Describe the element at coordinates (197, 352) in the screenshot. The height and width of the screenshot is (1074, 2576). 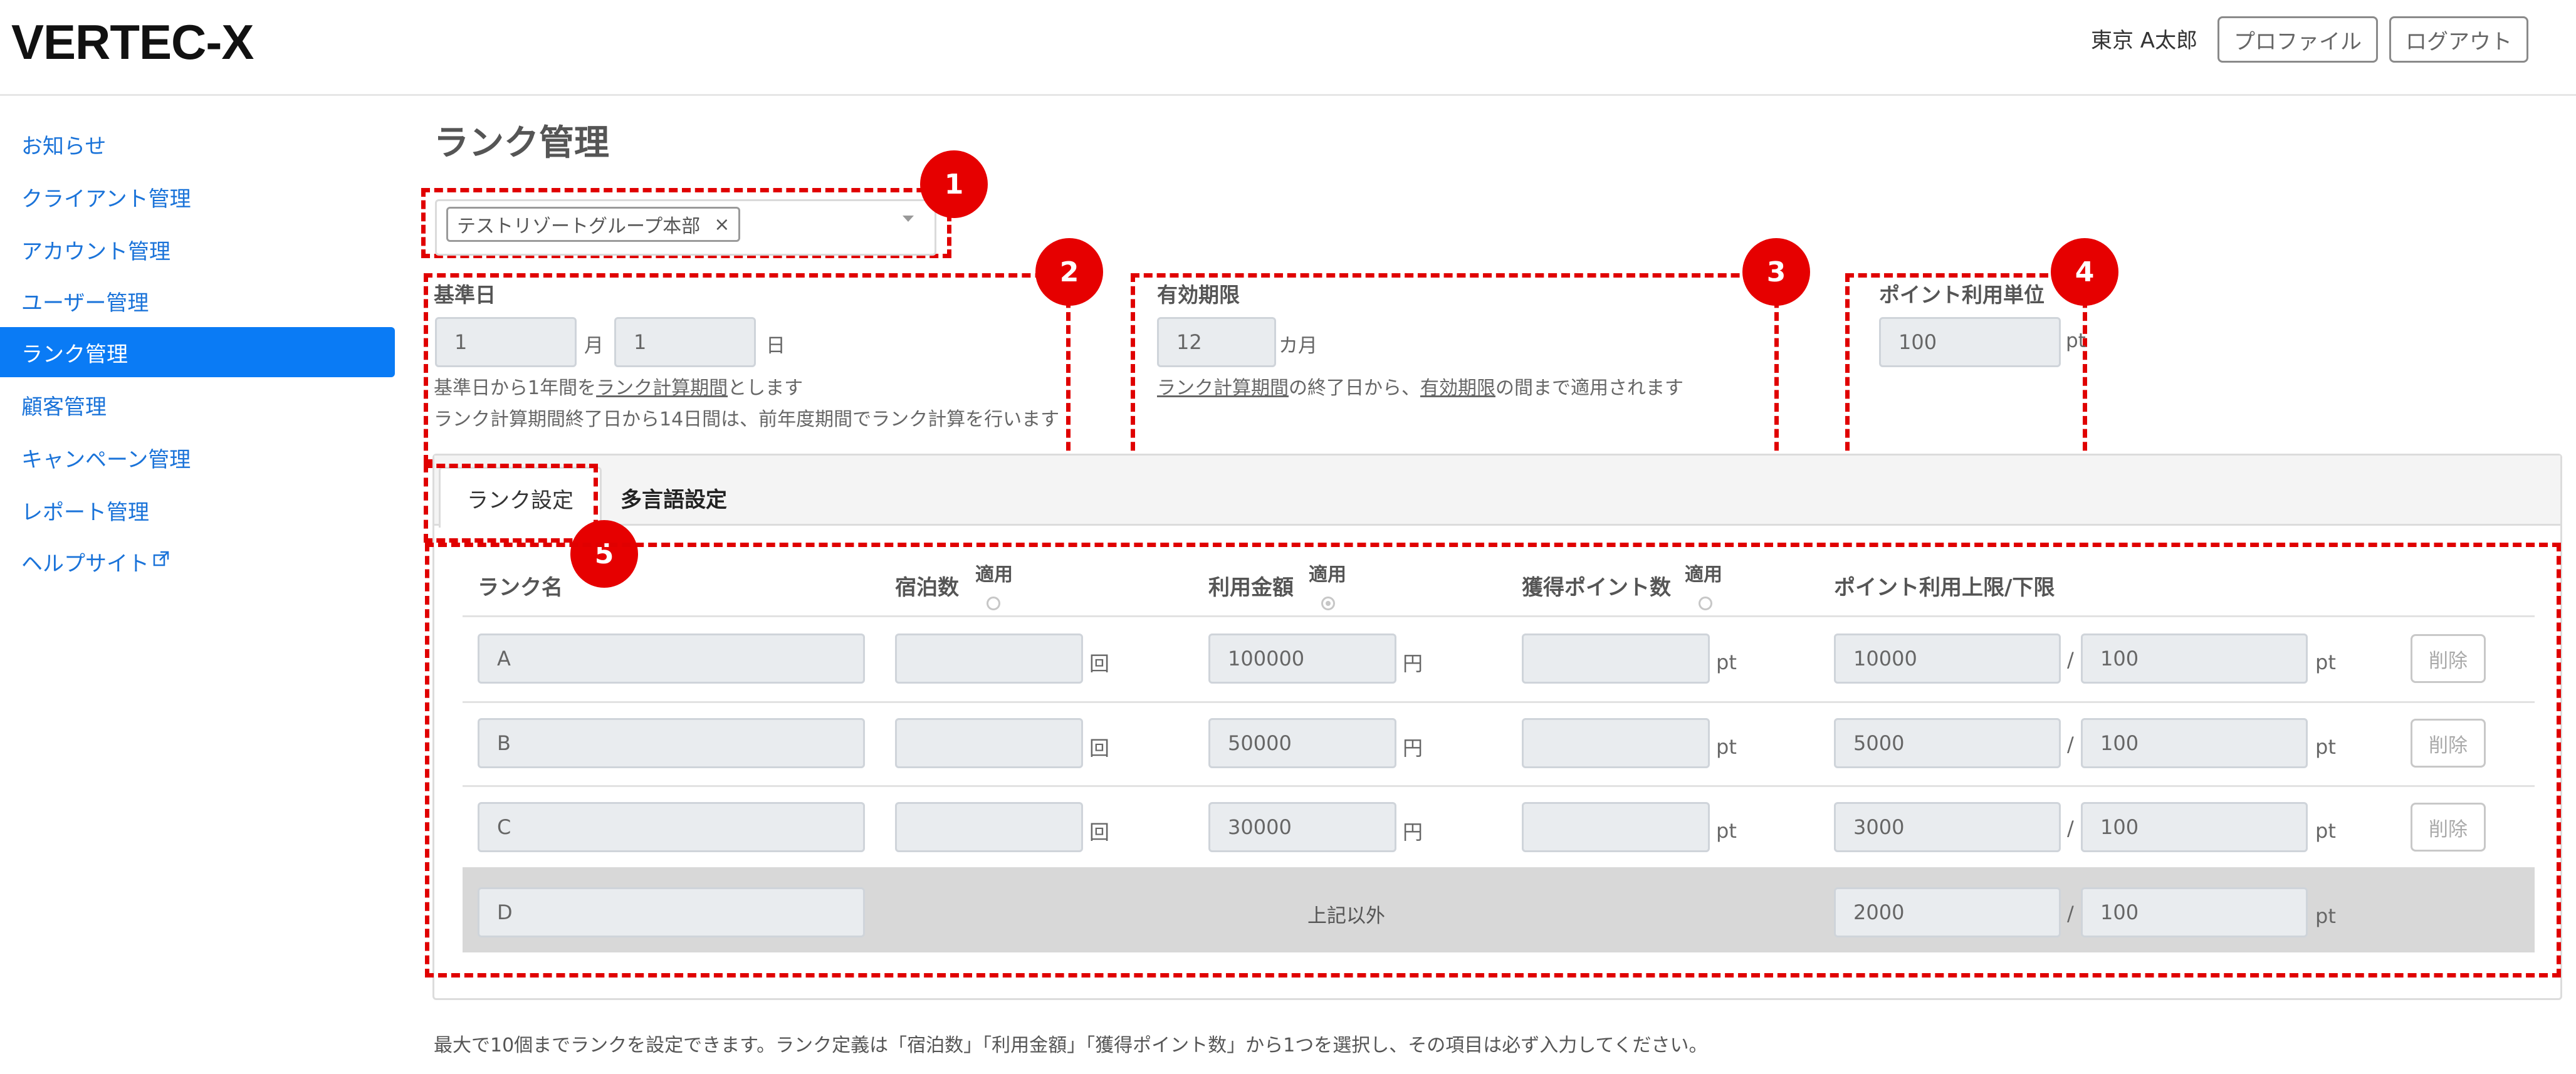
I see `sidebar-item-rank: ランク管理` at that location.